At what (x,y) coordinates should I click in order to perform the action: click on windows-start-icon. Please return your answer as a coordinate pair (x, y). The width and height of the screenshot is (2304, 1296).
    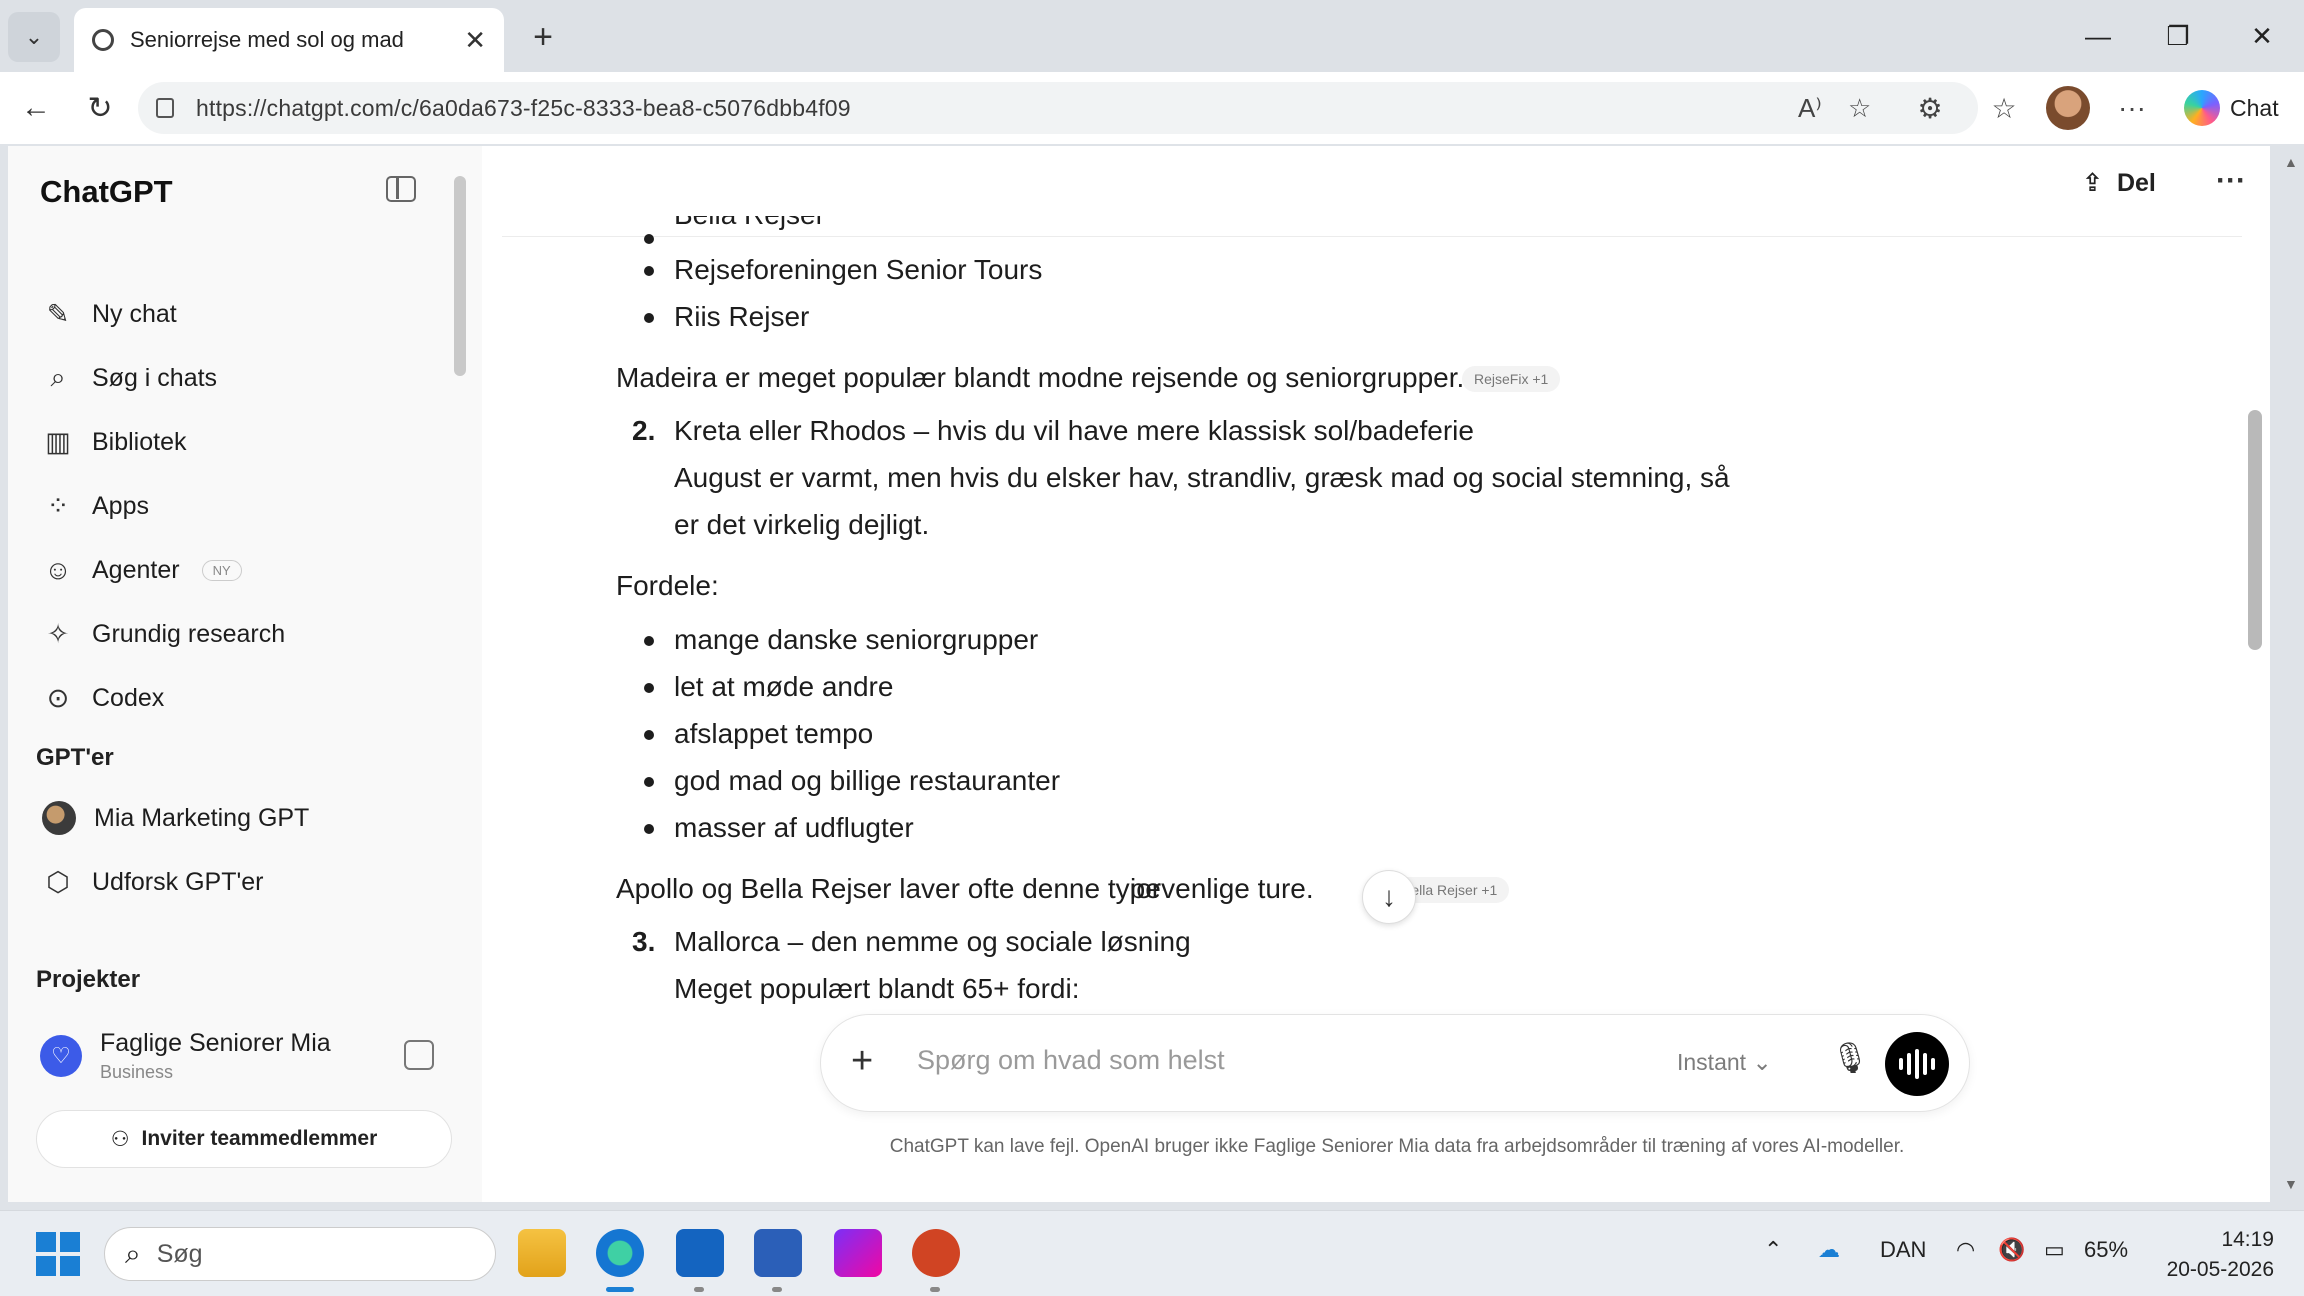
    Looking at the image, I should click on (58, 1254).